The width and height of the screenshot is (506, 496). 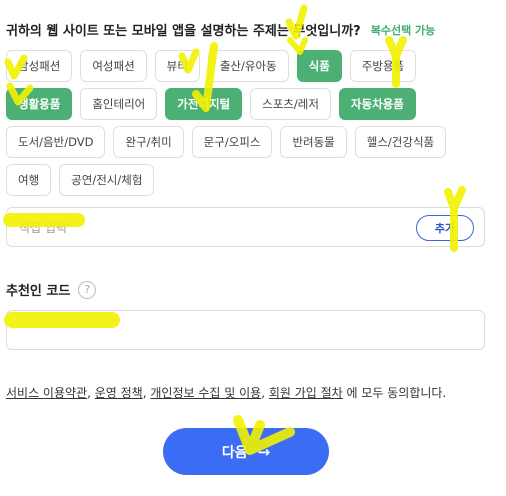 What do you see at coordinates (313, 142) in the screenshot?
I see `category-chip: 반려동물` at bounding box center [313, 142].